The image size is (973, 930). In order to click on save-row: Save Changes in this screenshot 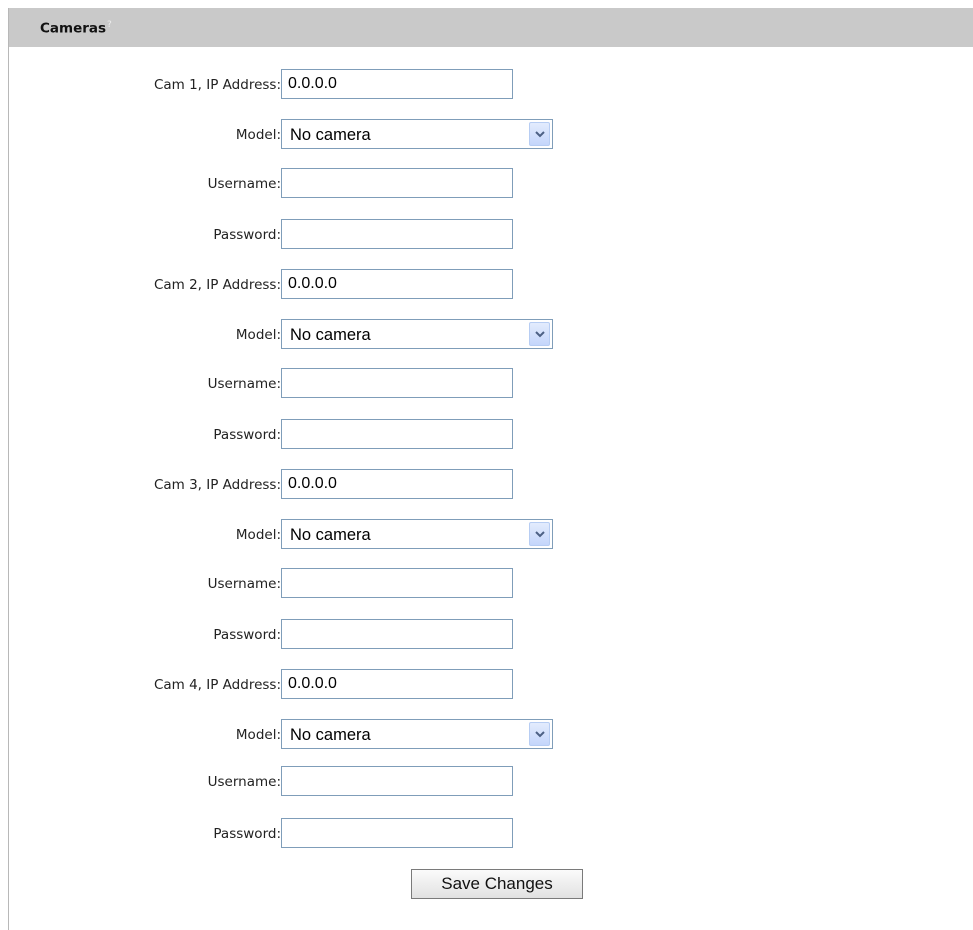, I will do `click(491, 886)`.